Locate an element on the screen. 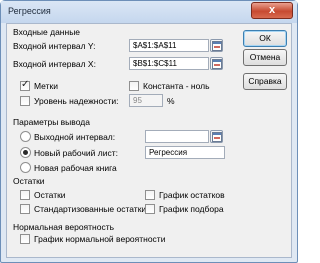 Image resolution: width=320 pixels, height=263 pixels. x-range-label: Входной интервал X: is located at coordinates (54, 64).